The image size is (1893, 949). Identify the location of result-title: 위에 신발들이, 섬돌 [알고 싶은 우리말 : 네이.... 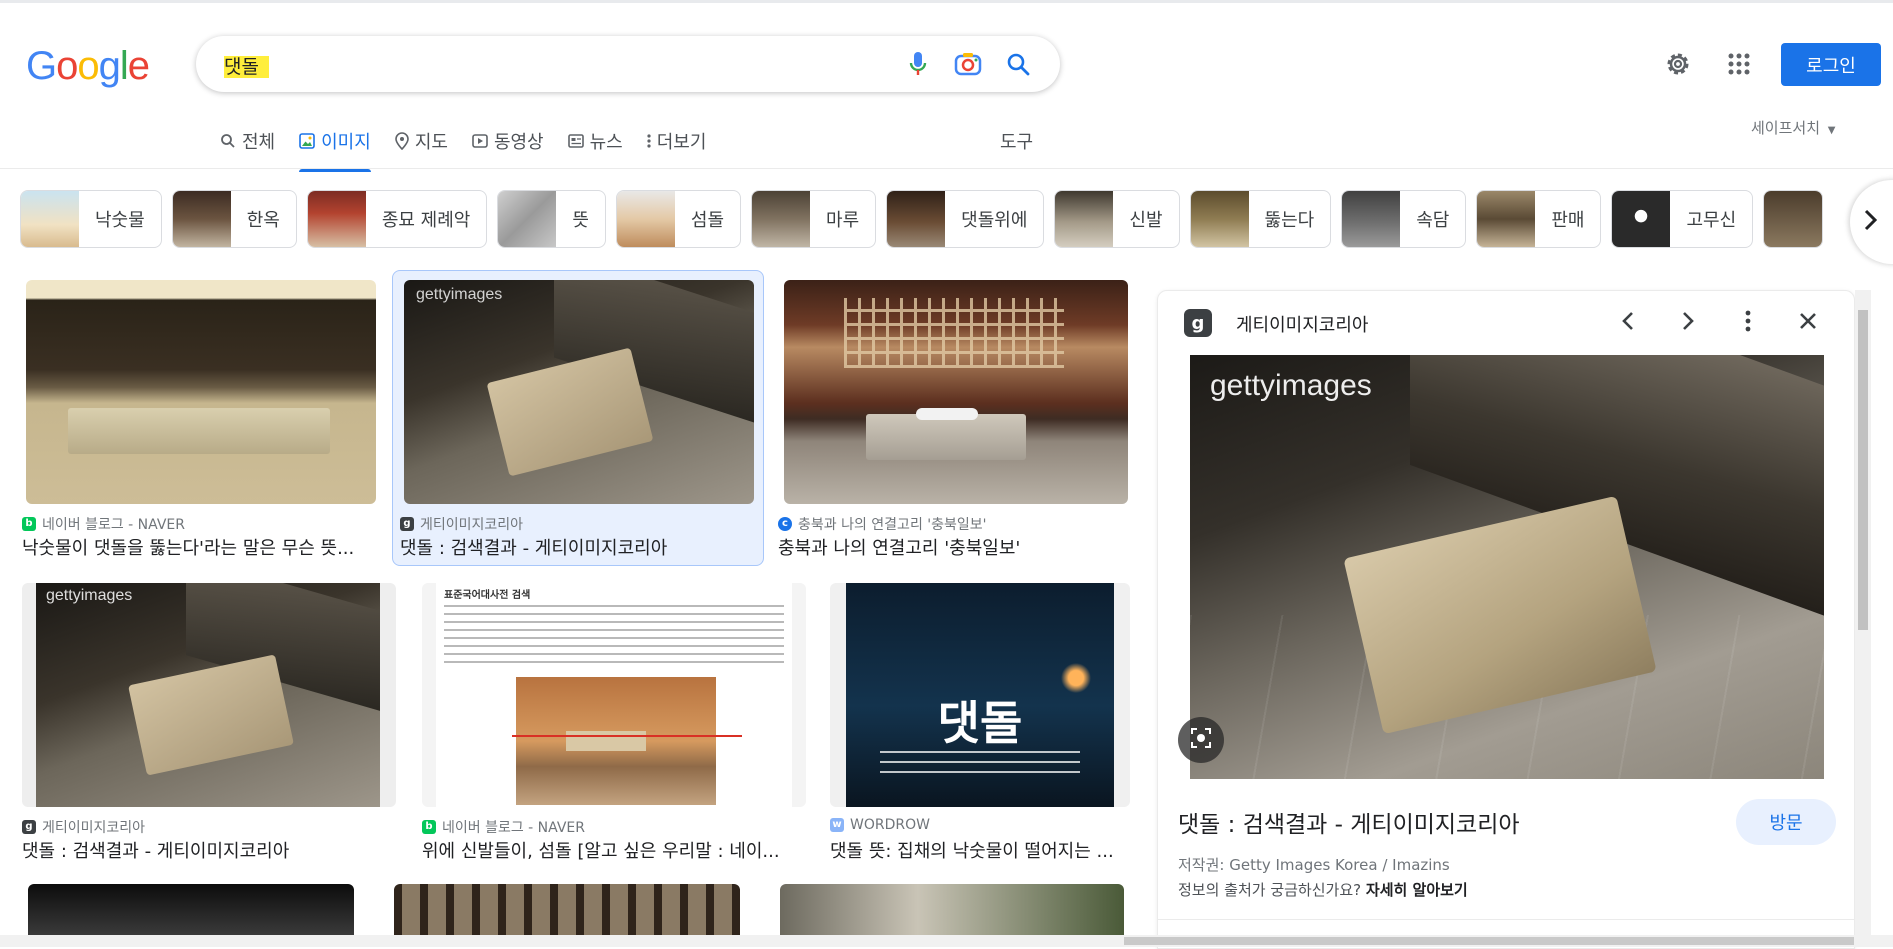
(614, 850).